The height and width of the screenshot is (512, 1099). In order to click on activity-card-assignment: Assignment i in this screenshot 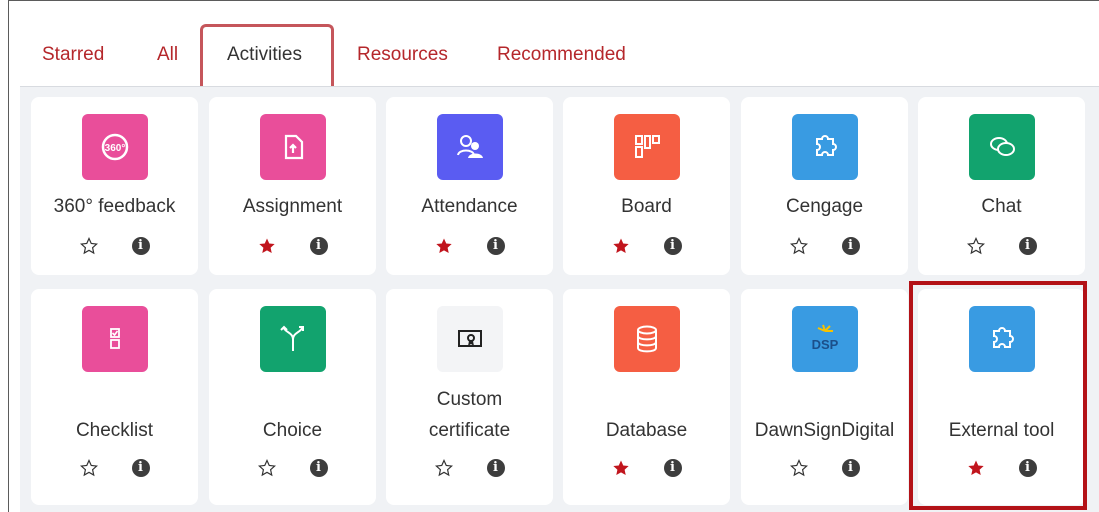, I will do `click(292, 186)`.